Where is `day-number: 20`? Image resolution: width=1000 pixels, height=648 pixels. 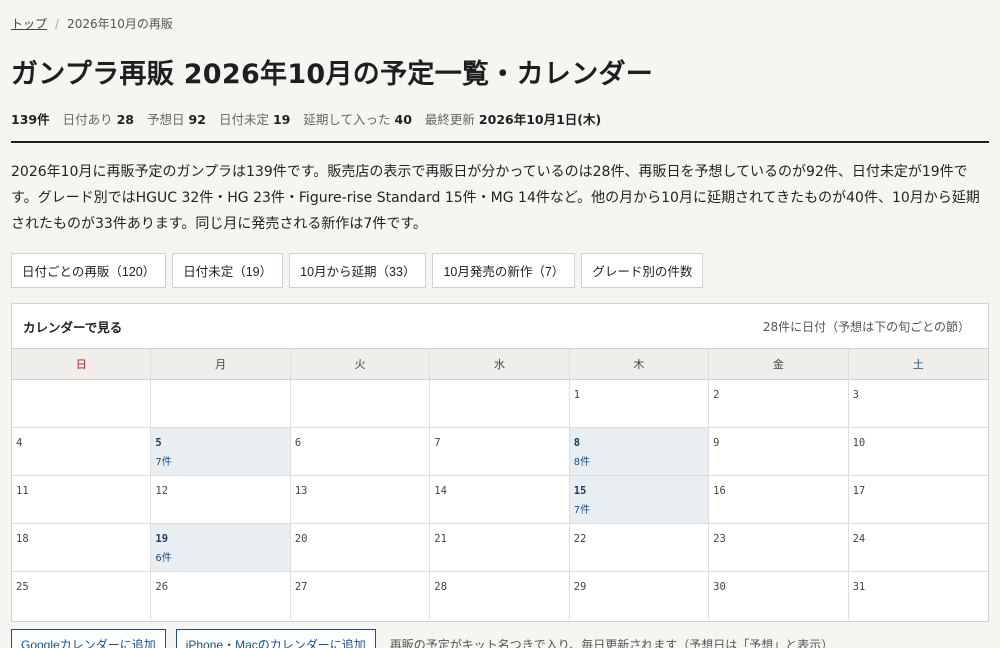
day-number: 20 is located at coordinates (301, 539).